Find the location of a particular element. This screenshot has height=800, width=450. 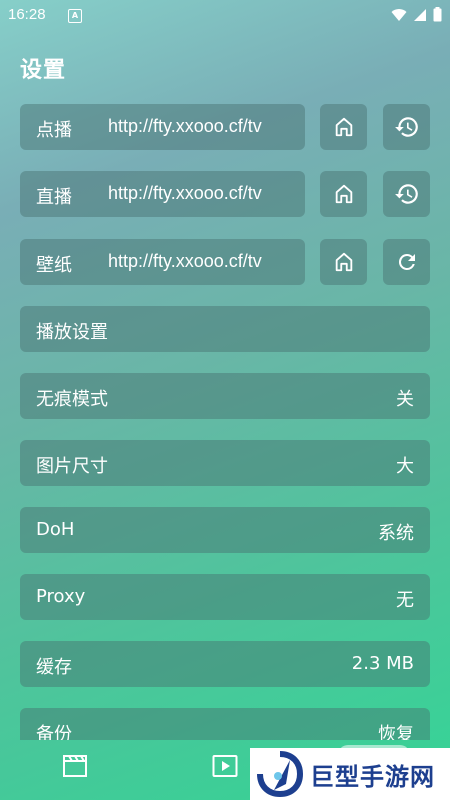

refresh-icon is located at coordinates (406, 261).